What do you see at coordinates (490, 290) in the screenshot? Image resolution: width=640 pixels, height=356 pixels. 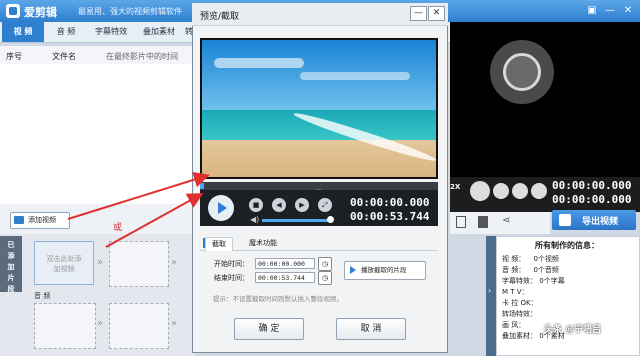 I see `chevron-right-icon: ›` at bounding box center [490, 290].